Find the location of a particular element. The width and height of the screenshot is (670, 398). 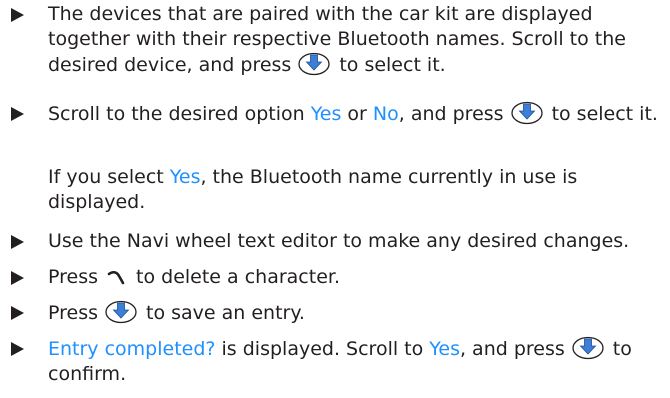

item-text: to save an entry. is located at coordinates (225, 313).